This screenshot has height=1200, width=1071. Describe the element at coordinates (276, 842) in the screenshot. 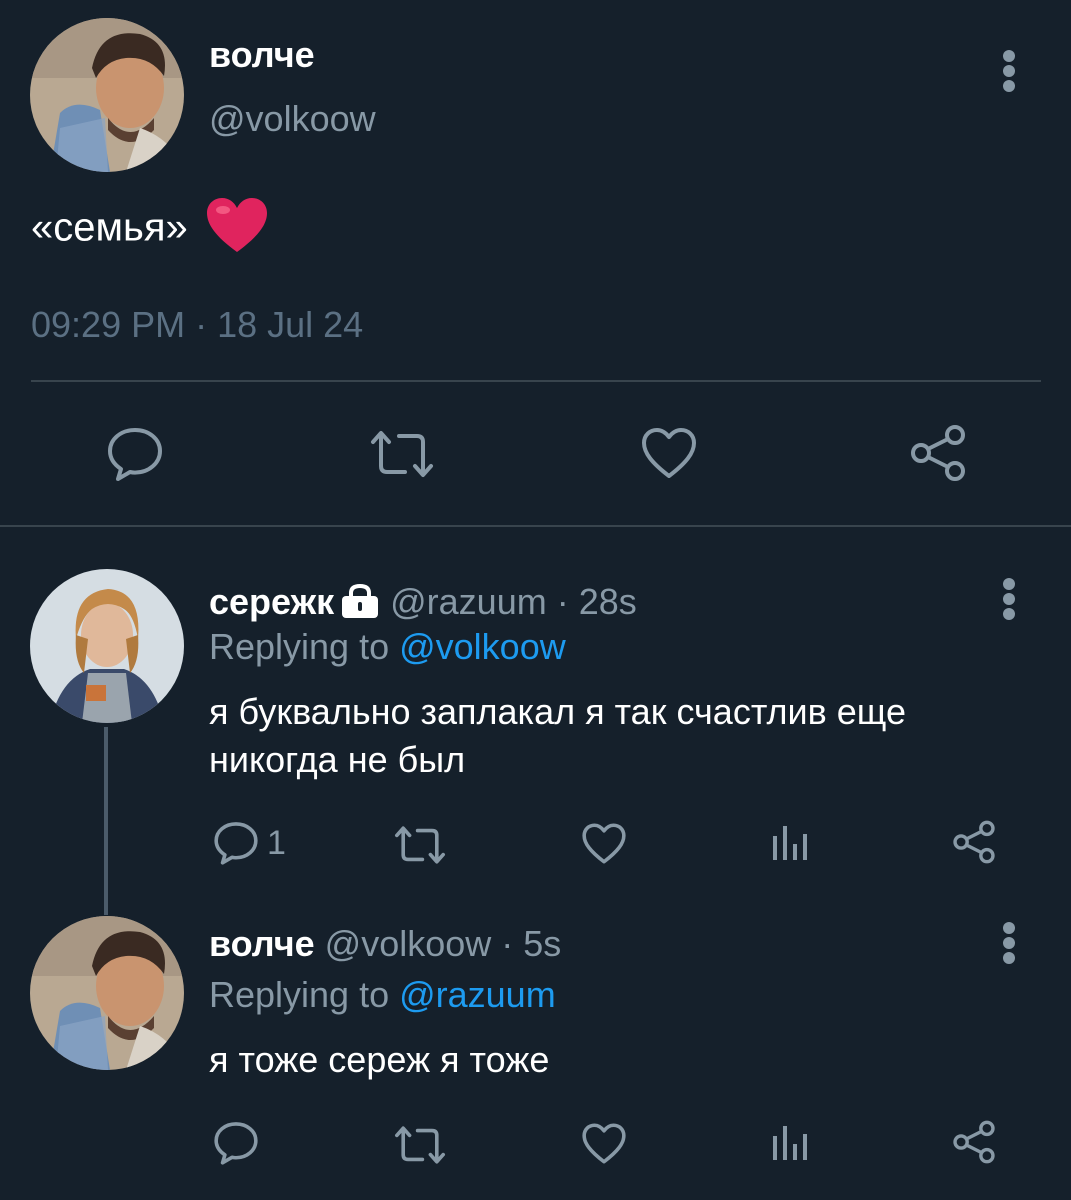

I see `reply-count: 1` at that location.